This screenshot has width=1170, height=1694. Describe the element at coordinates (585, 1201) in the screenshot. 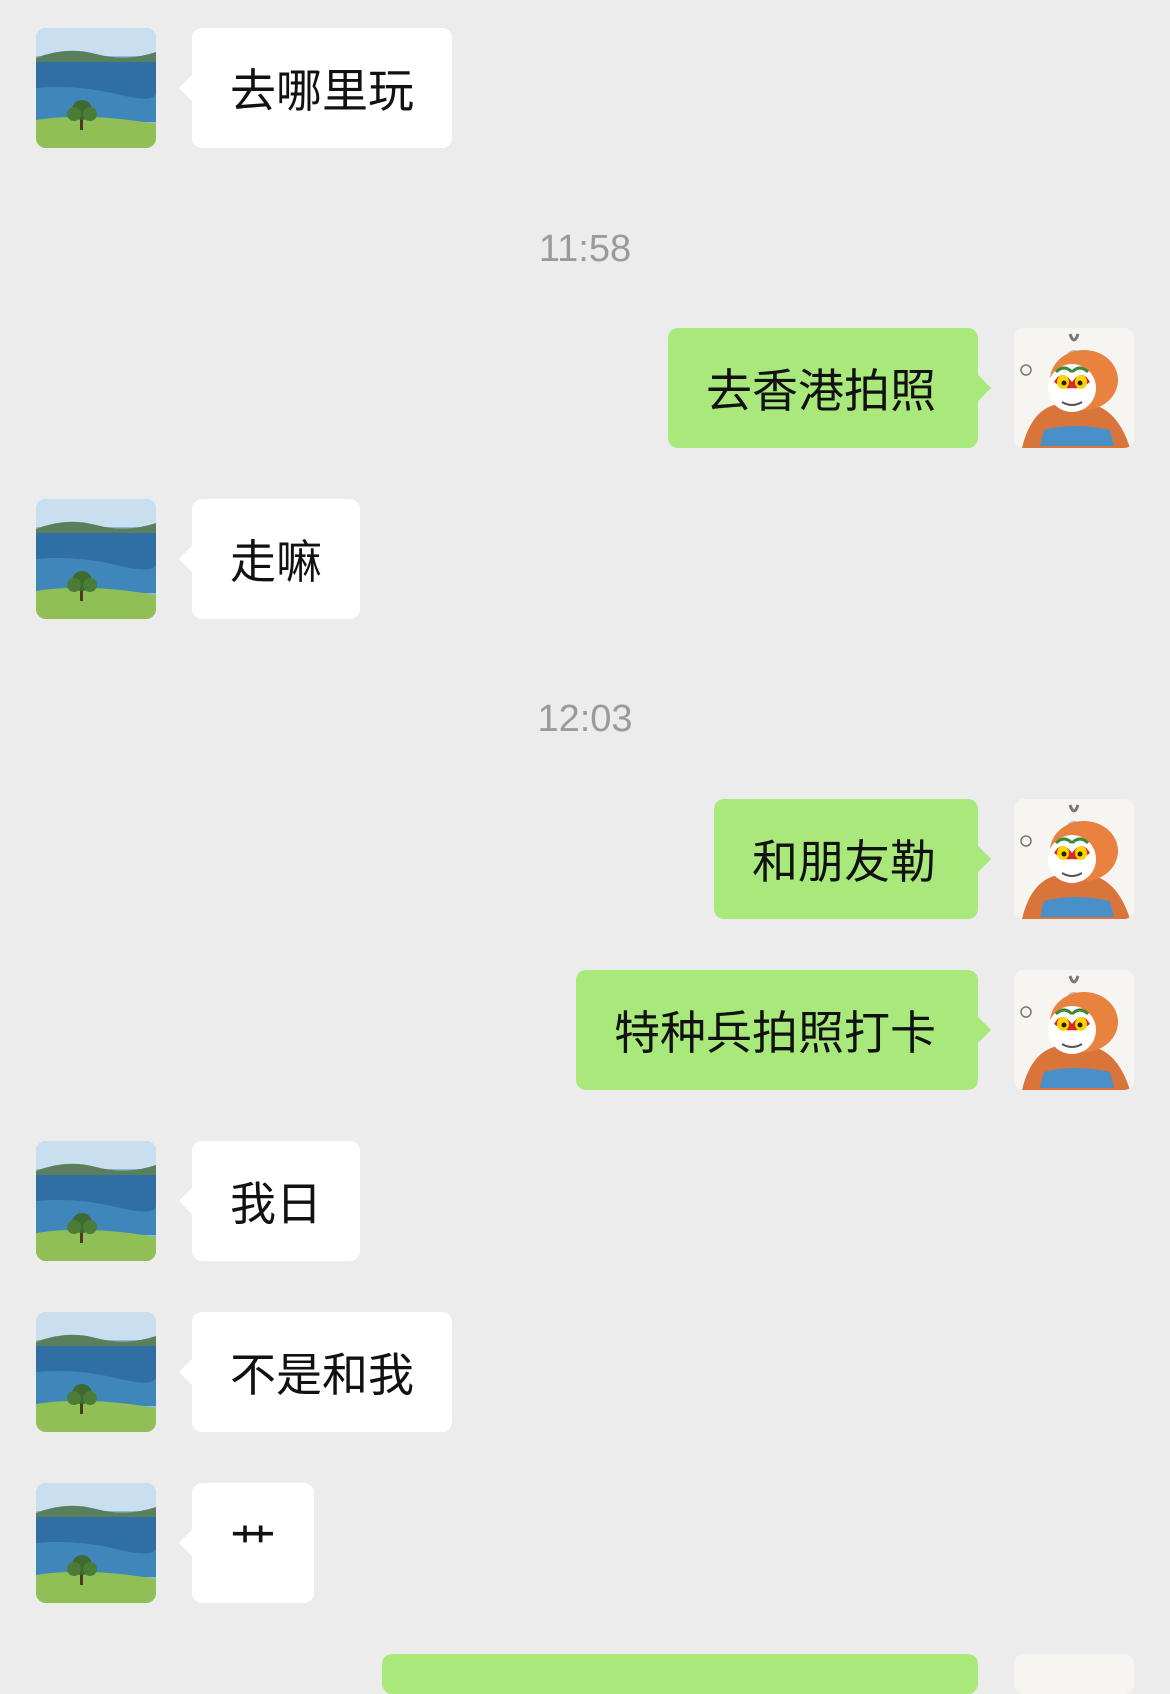

I see `message-row-incoming: 我日` at that location.